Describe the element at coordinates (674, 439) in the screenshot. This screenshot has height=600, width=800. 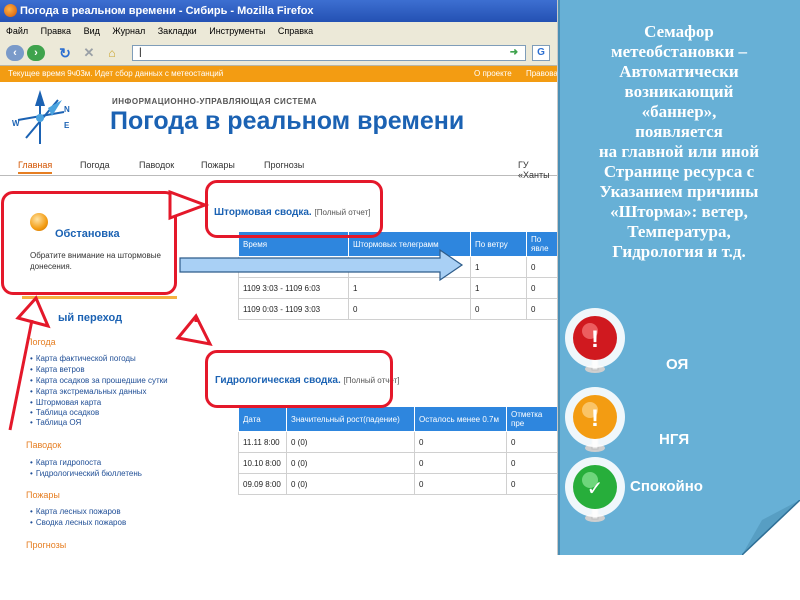
I see `ngya-label: НГЯ` at that location.